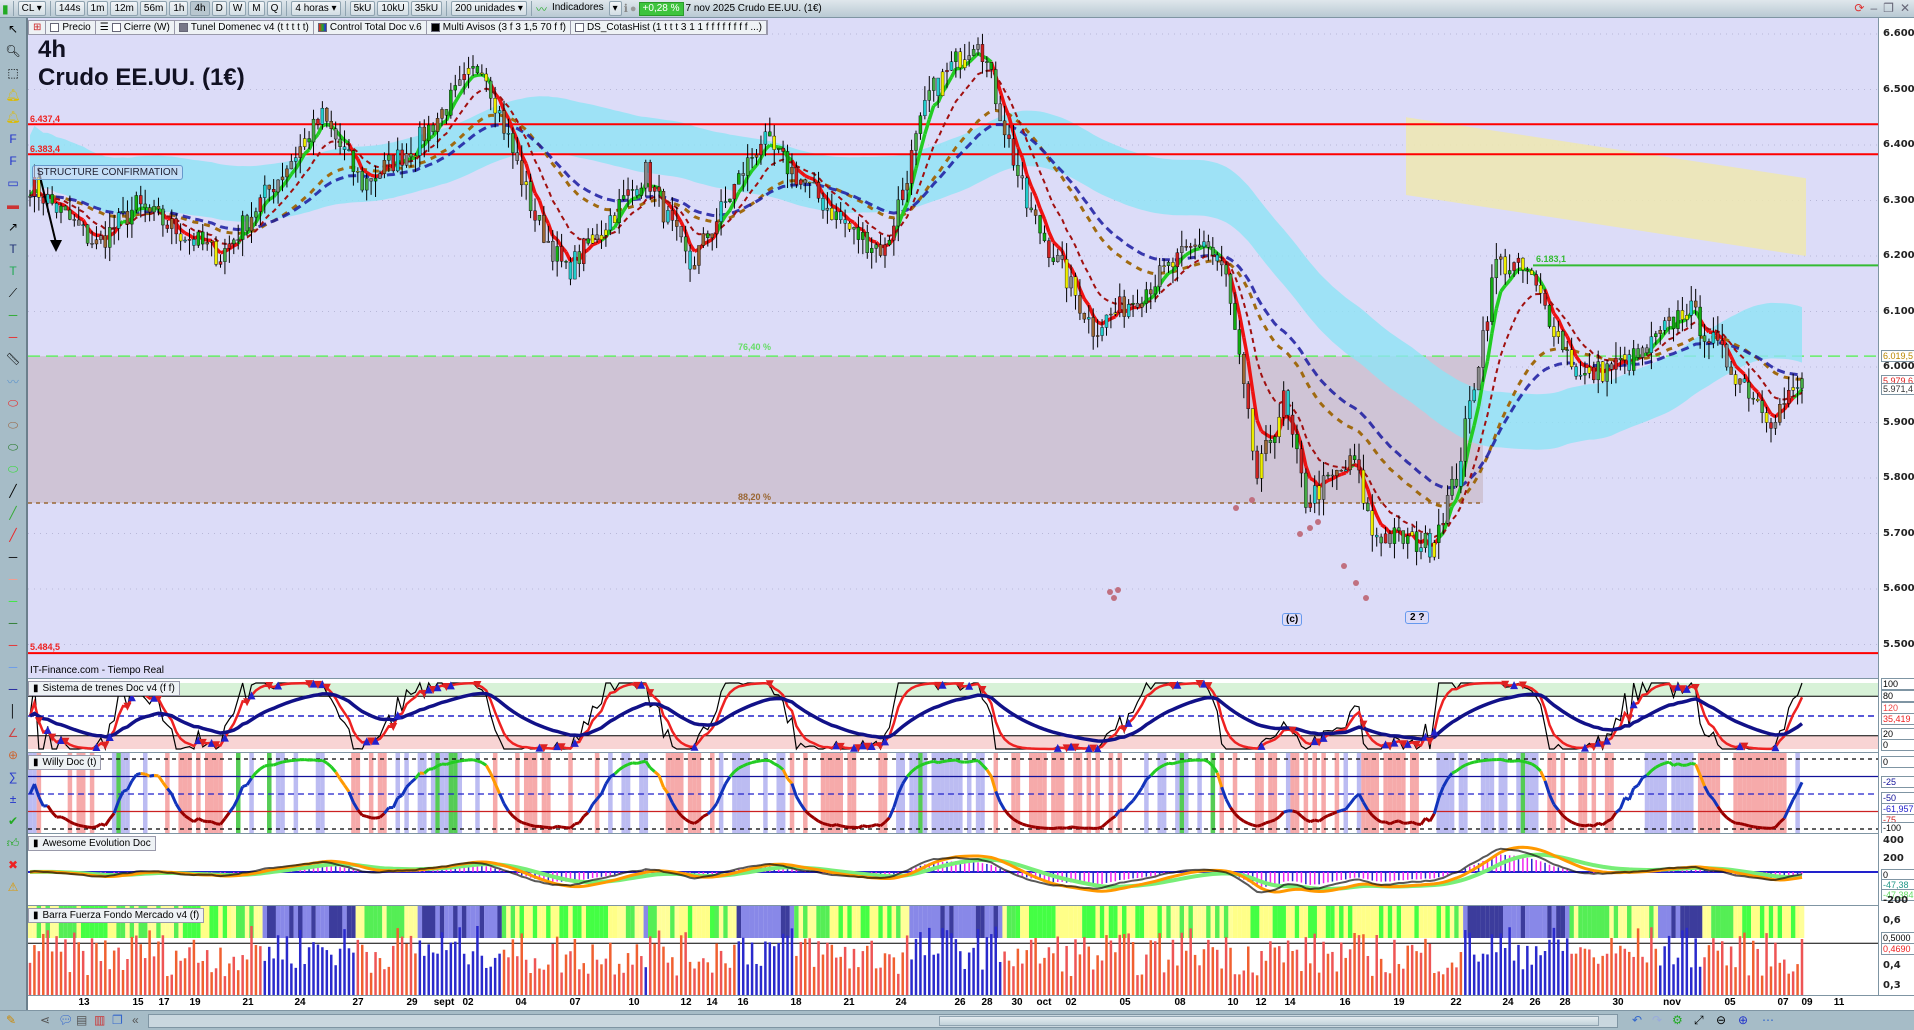  I want to click on check-icon: ✔, so click(13, 821).